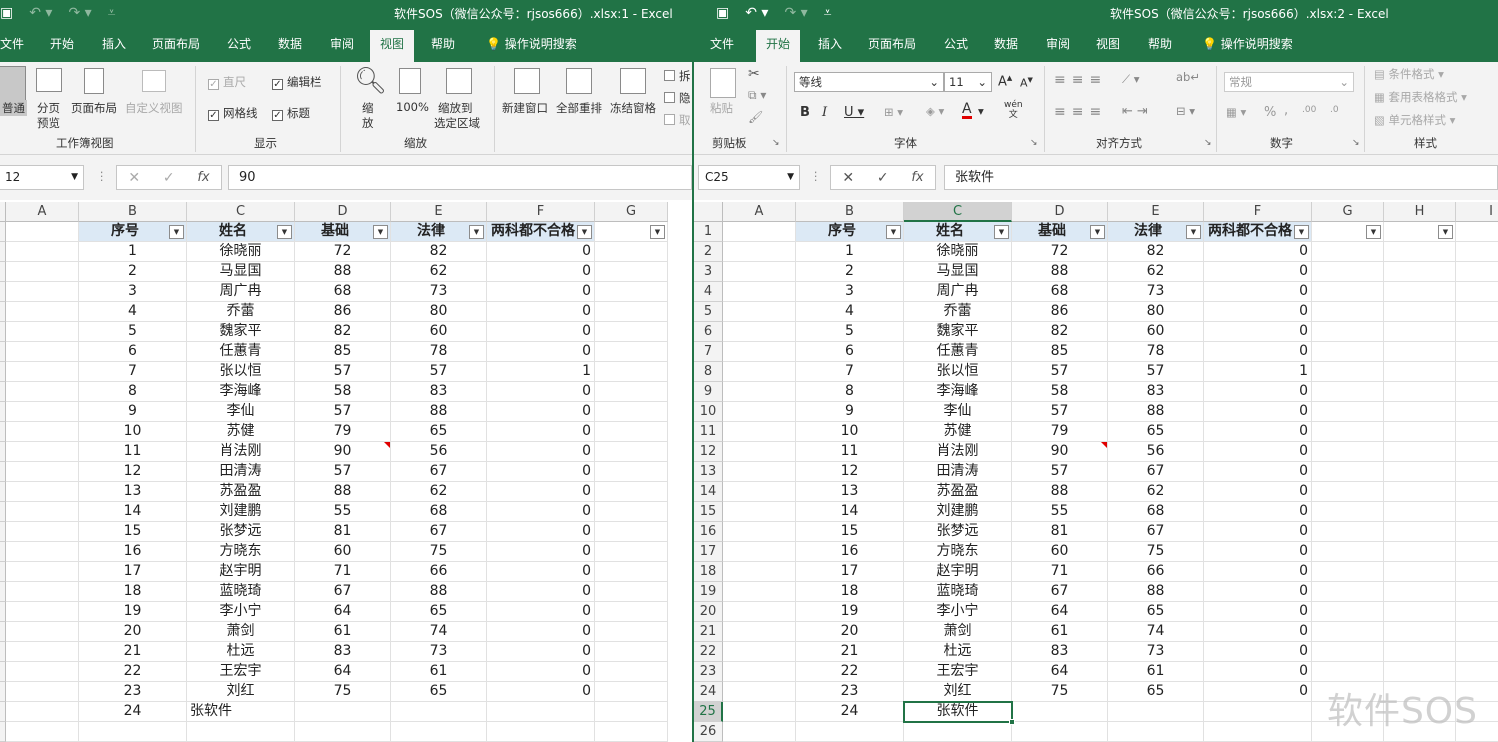 The image size is (1498, 742). I want to click on row-header: 6, so click(708, 332).